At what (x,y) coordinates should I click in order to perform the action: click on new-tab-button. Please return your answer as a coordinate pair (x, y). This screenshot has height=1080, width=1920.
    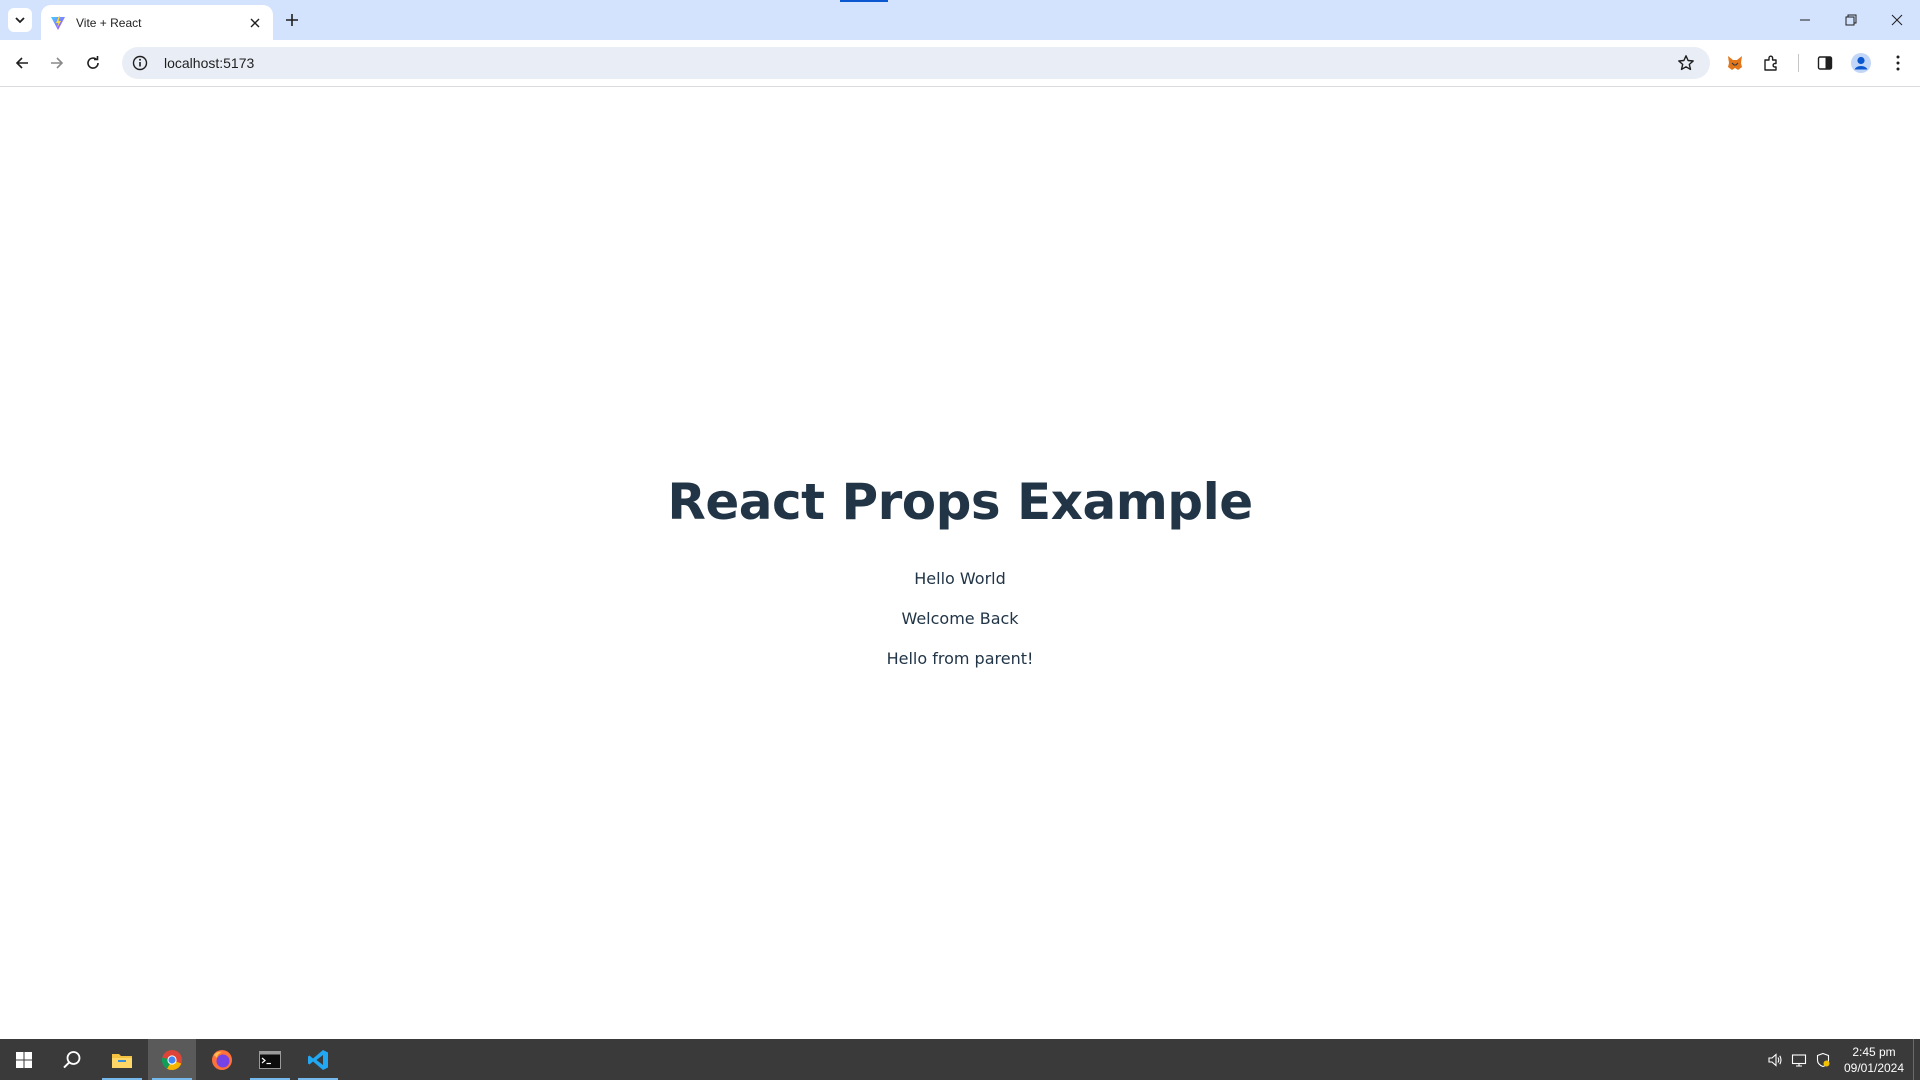
    Looking at the image, I should click on (292, 20).